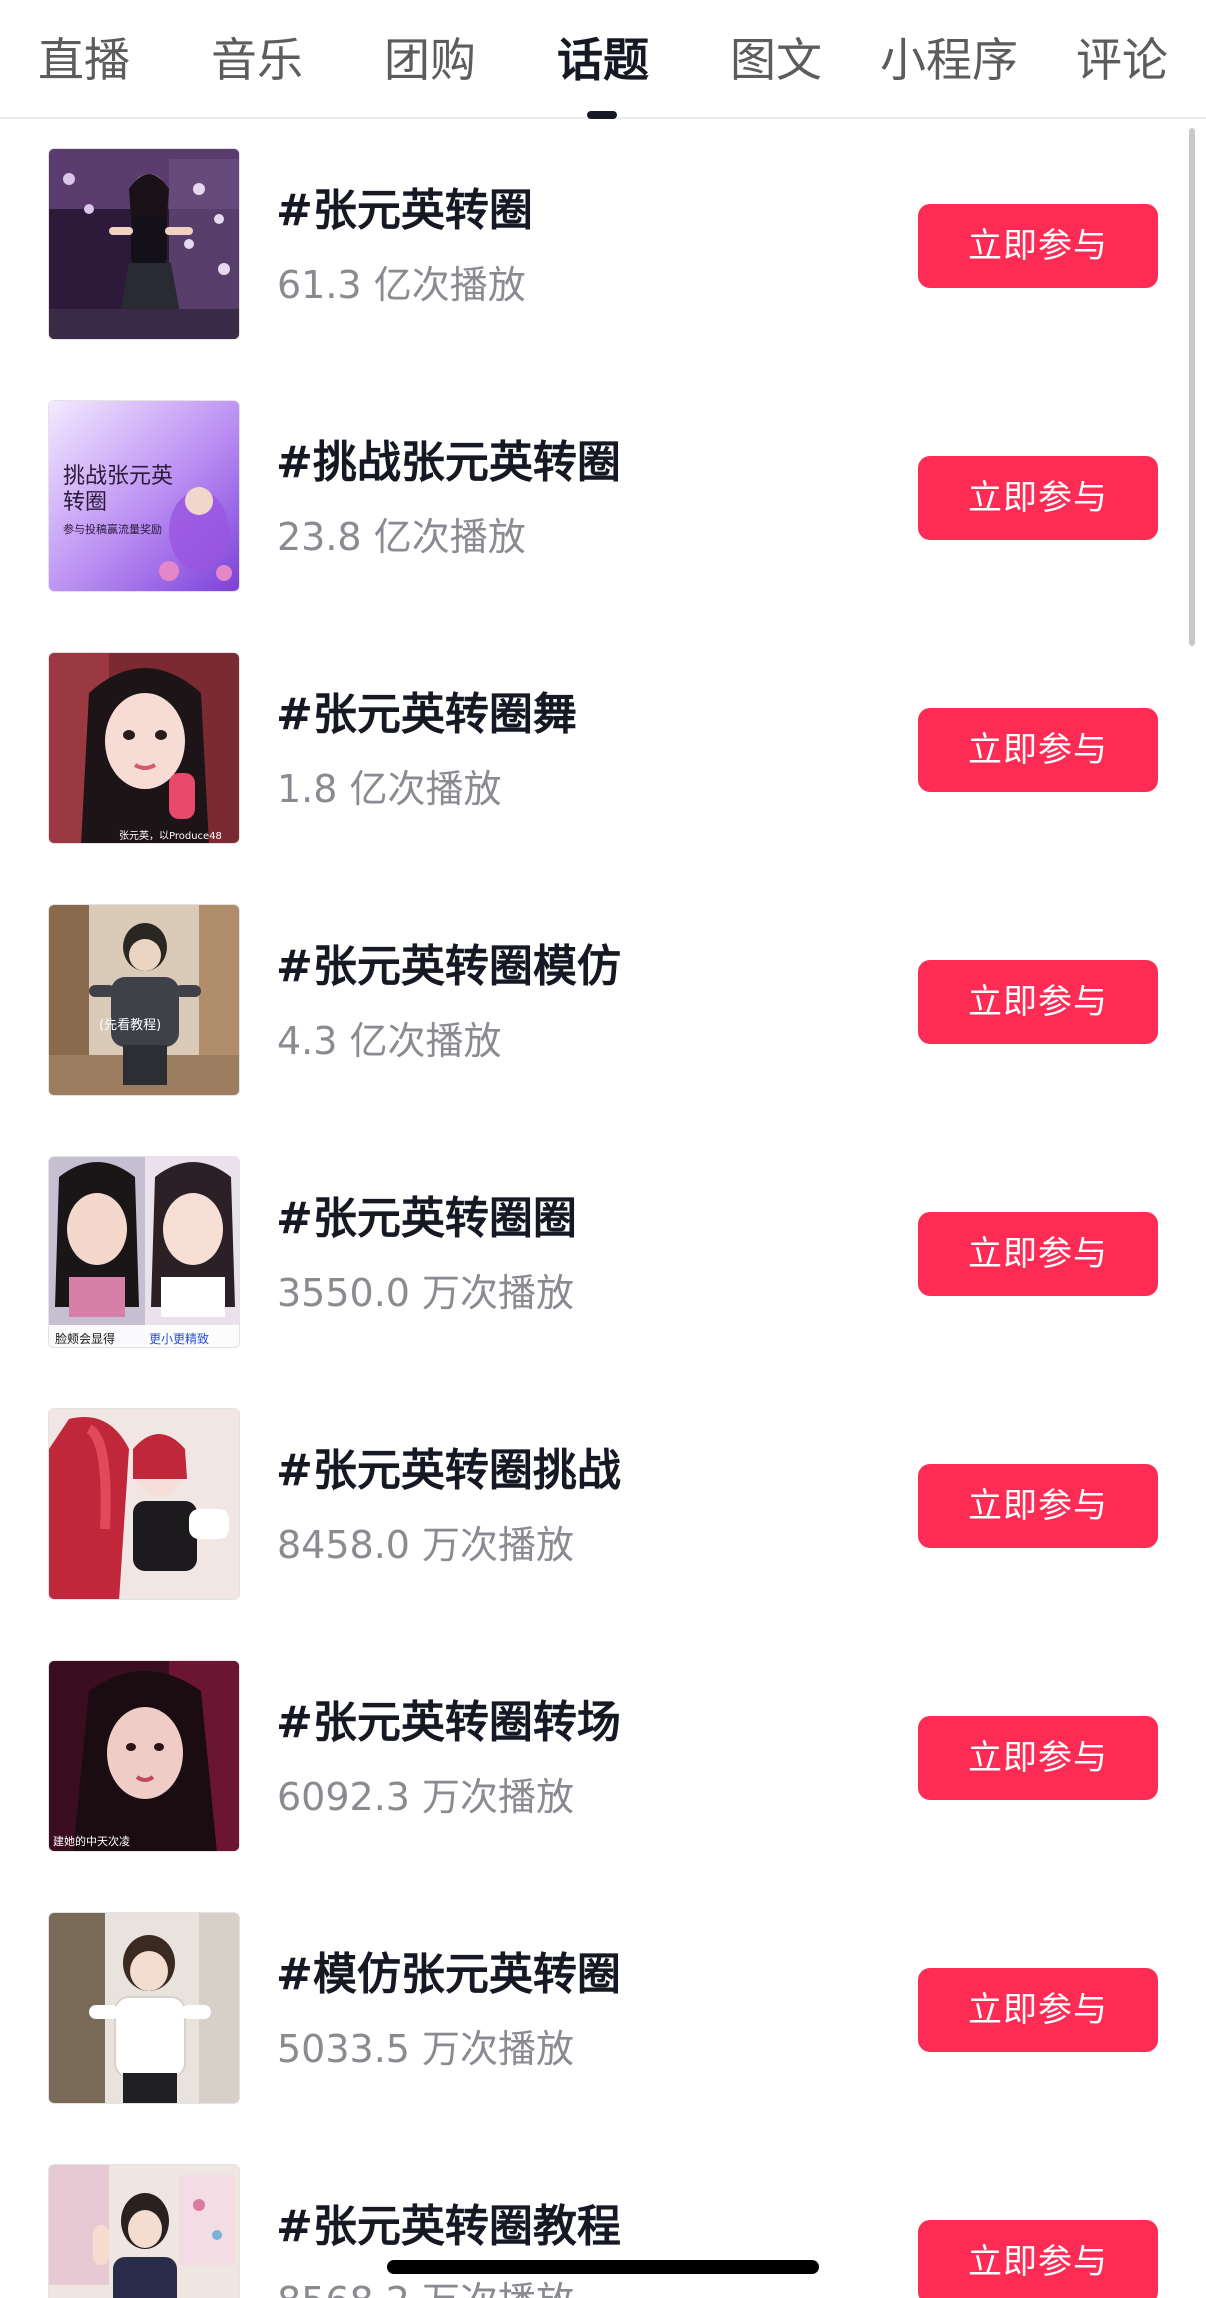 This screenshot has height=2298, width=1206. I want to click on topic-row: #张元英转圈 61.3 亿次播放 立即参与, so click(603, 246).